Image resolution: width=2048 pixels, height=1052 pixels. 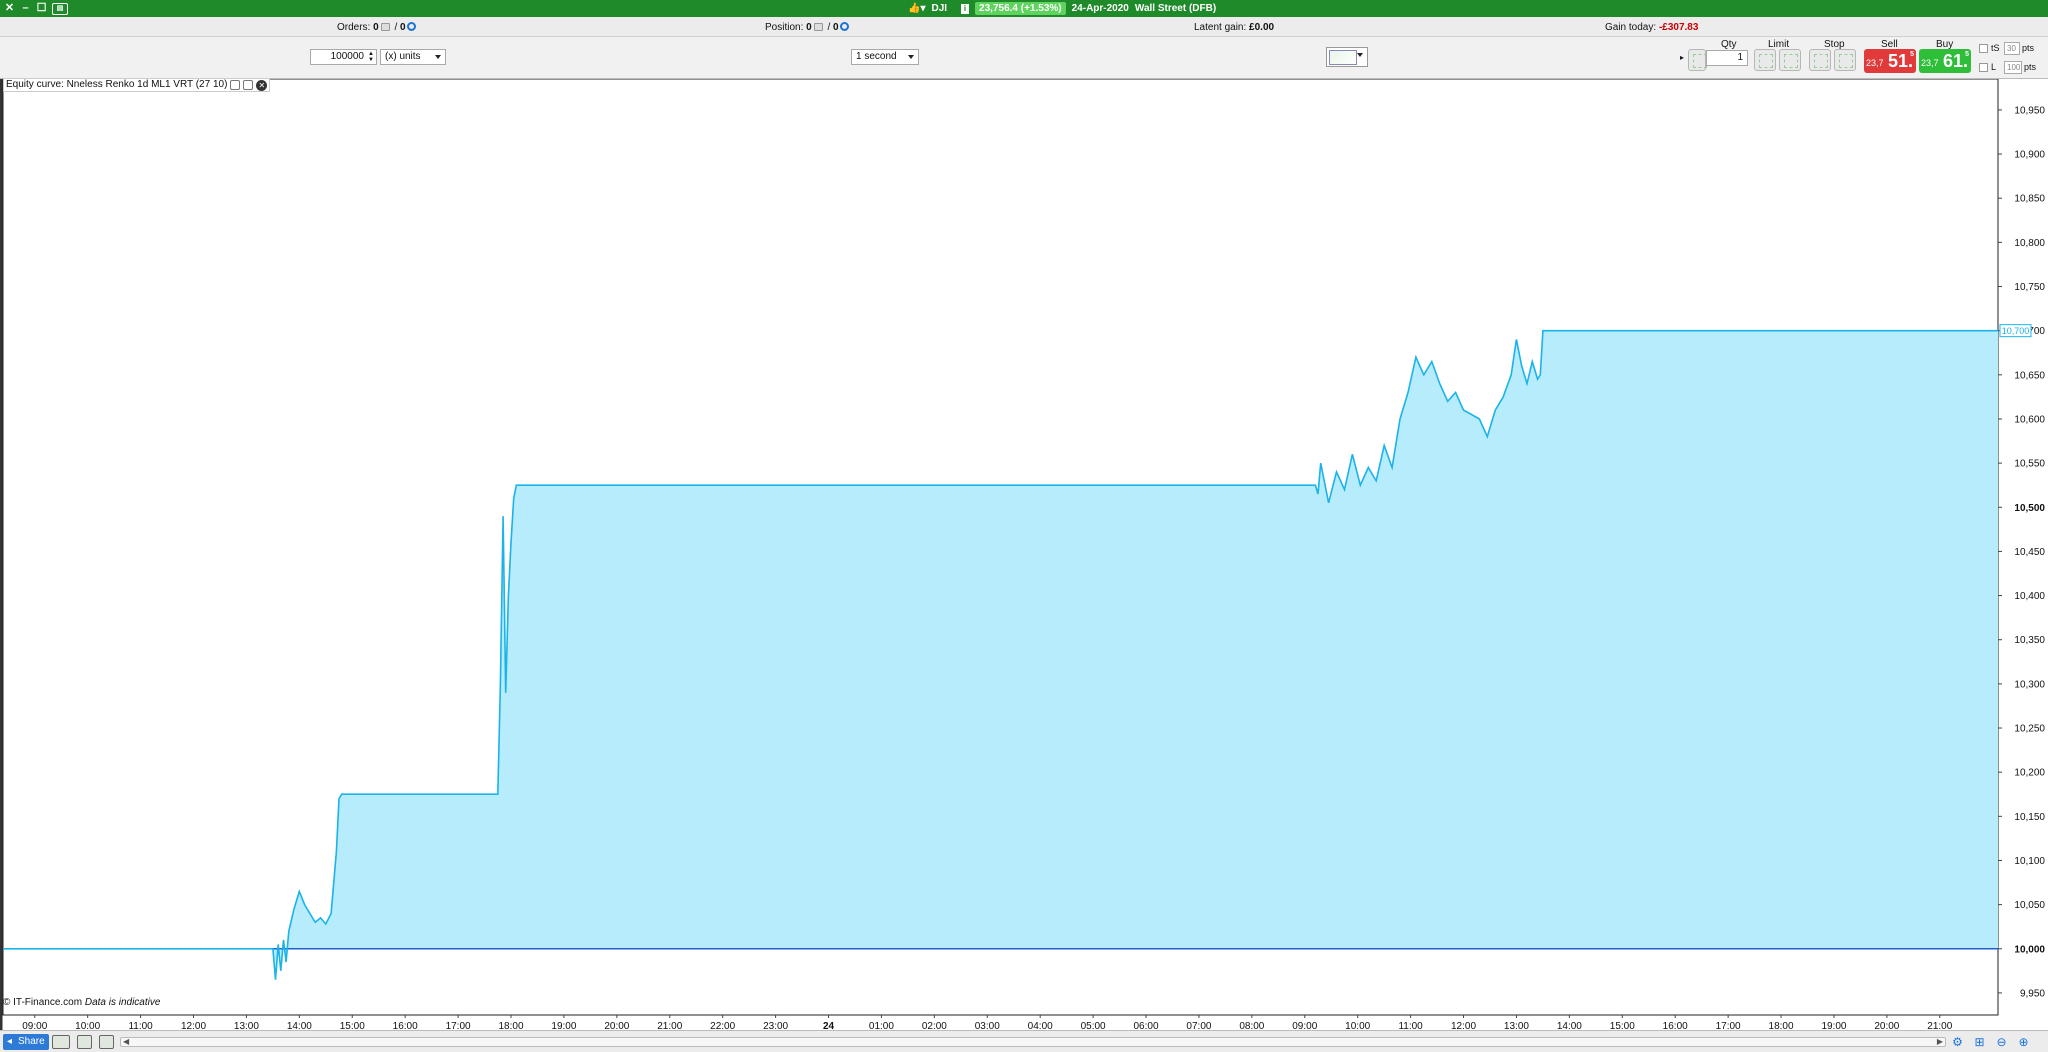 What do you see at coordinates (1682, 57) in the screenshot?
I see `expand-arrow-icon: ▸` at bounding box center [1682, 57].